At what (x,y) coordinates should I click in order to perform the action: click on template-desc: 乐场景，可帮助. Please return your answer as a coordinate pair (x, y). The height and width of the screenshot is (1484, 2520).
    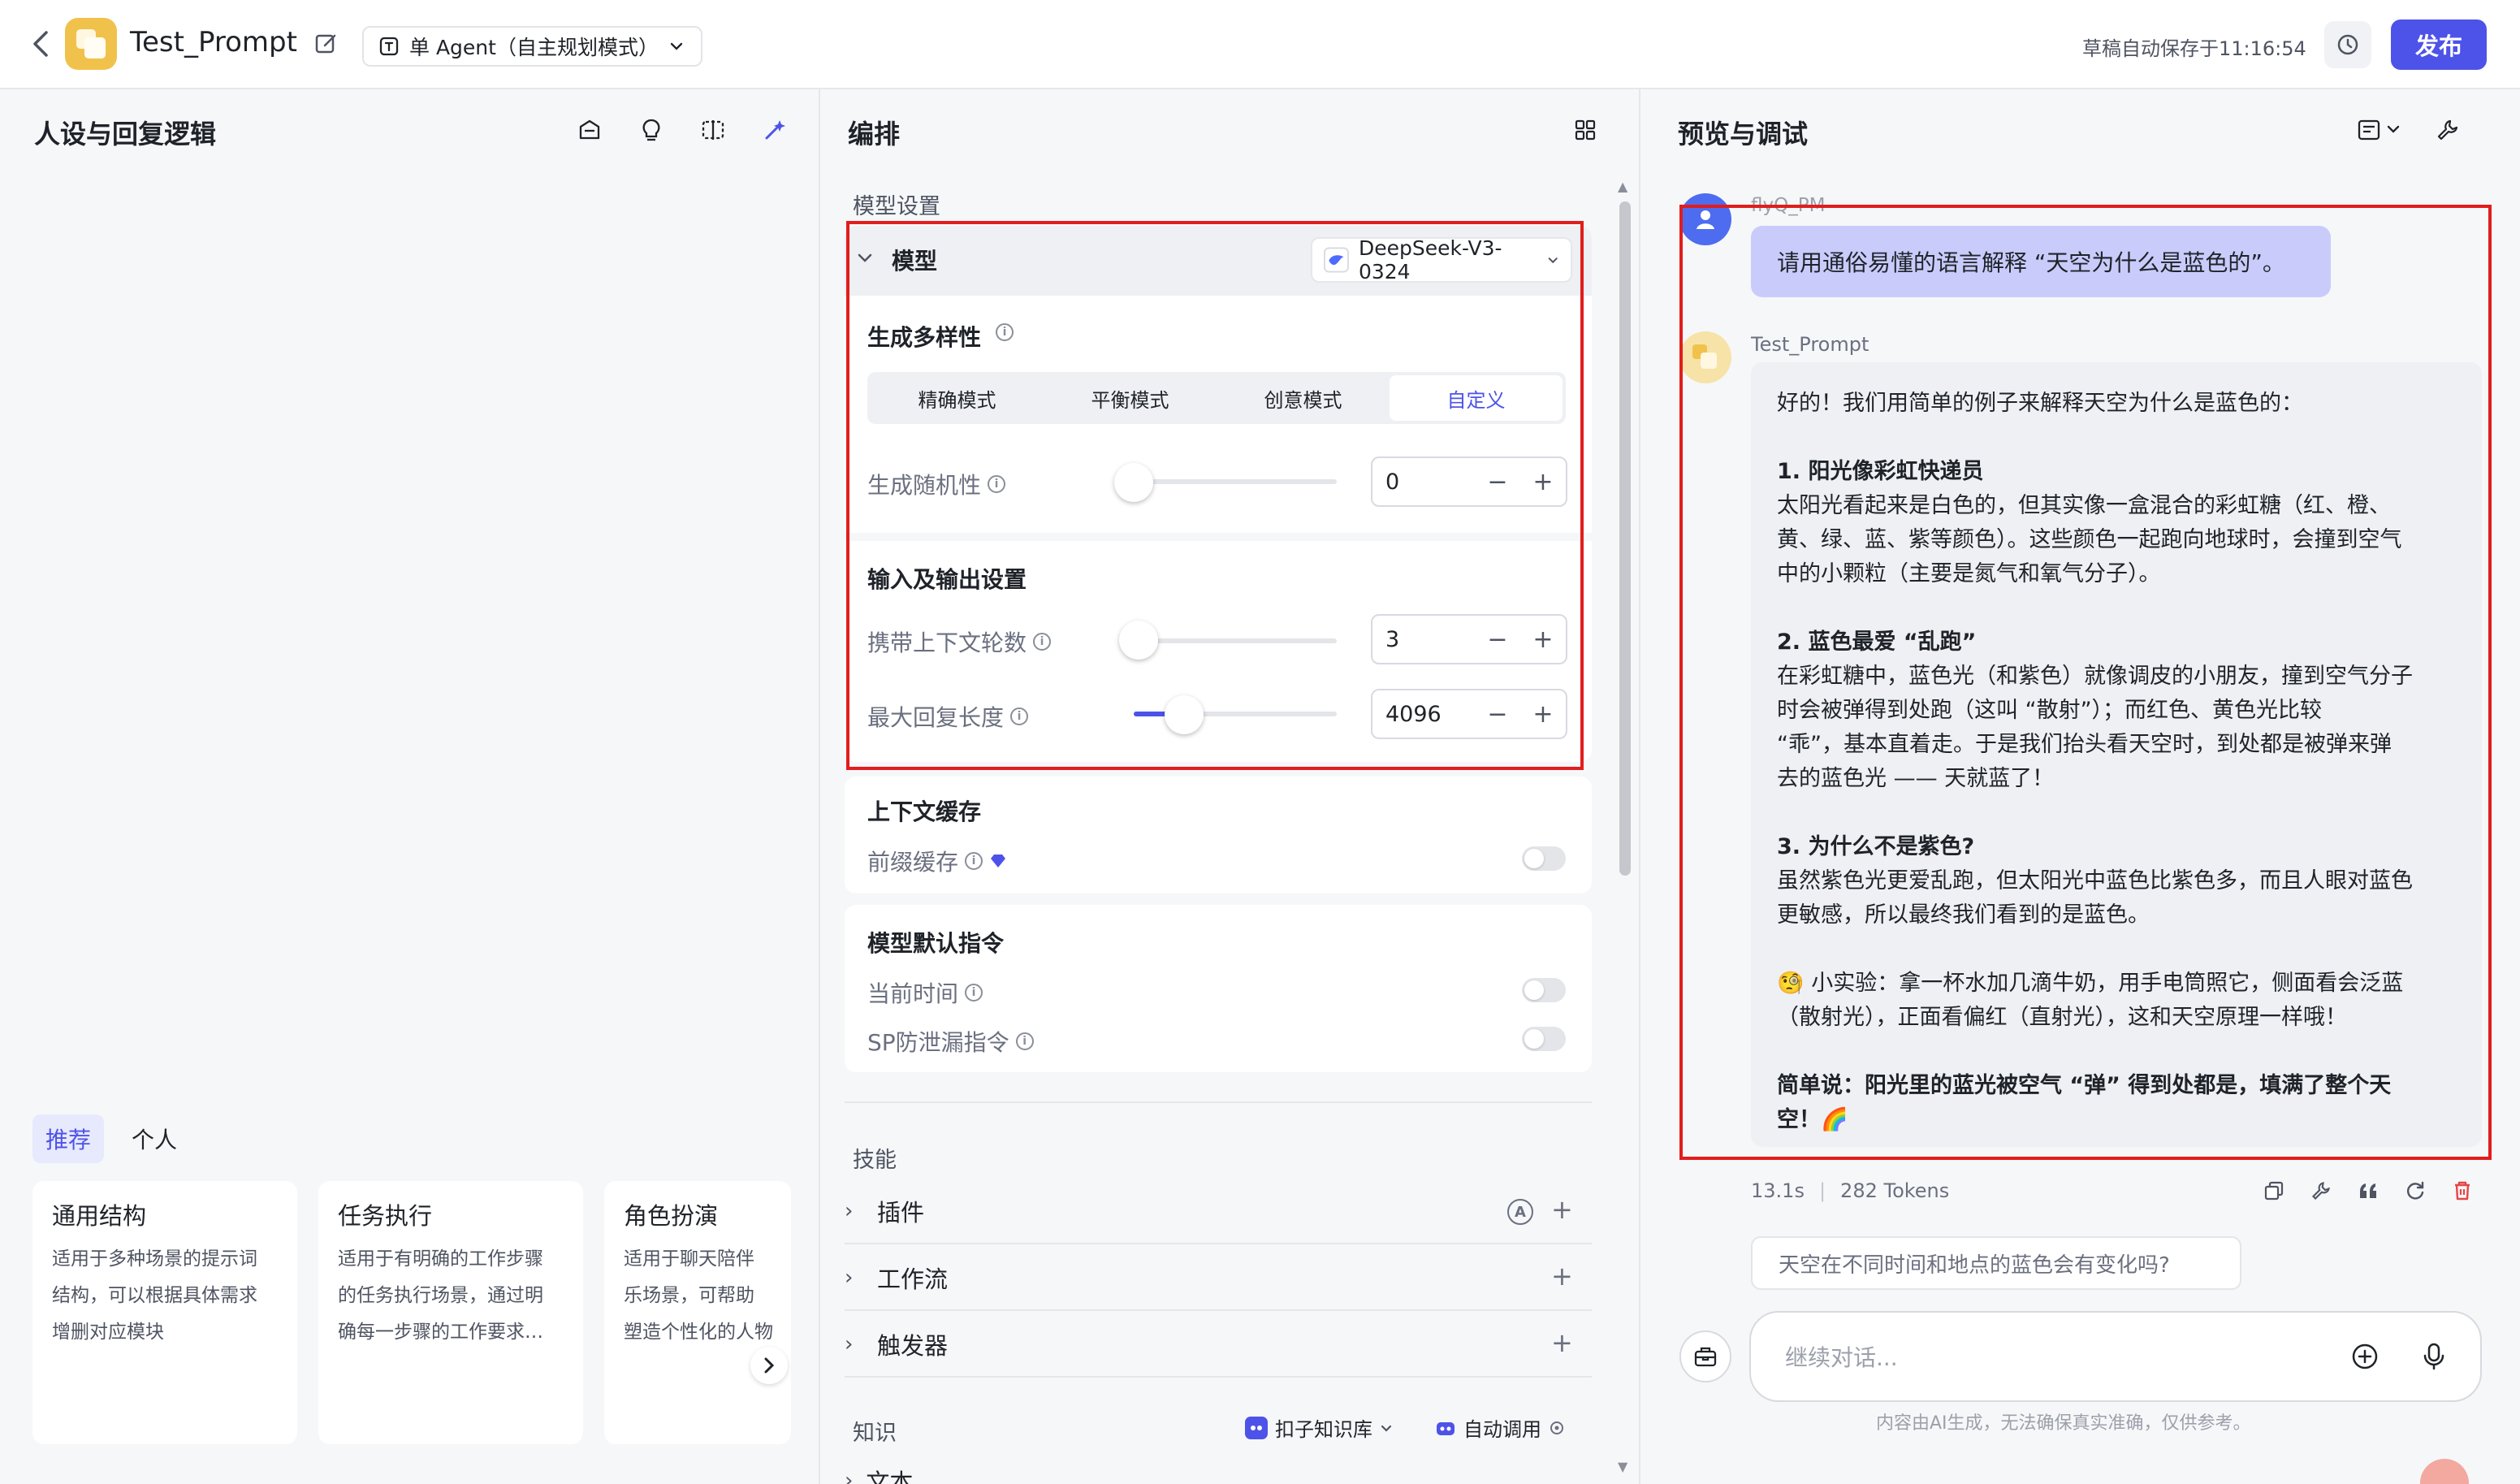
    Looking at the image, I should click on (689, 1295).